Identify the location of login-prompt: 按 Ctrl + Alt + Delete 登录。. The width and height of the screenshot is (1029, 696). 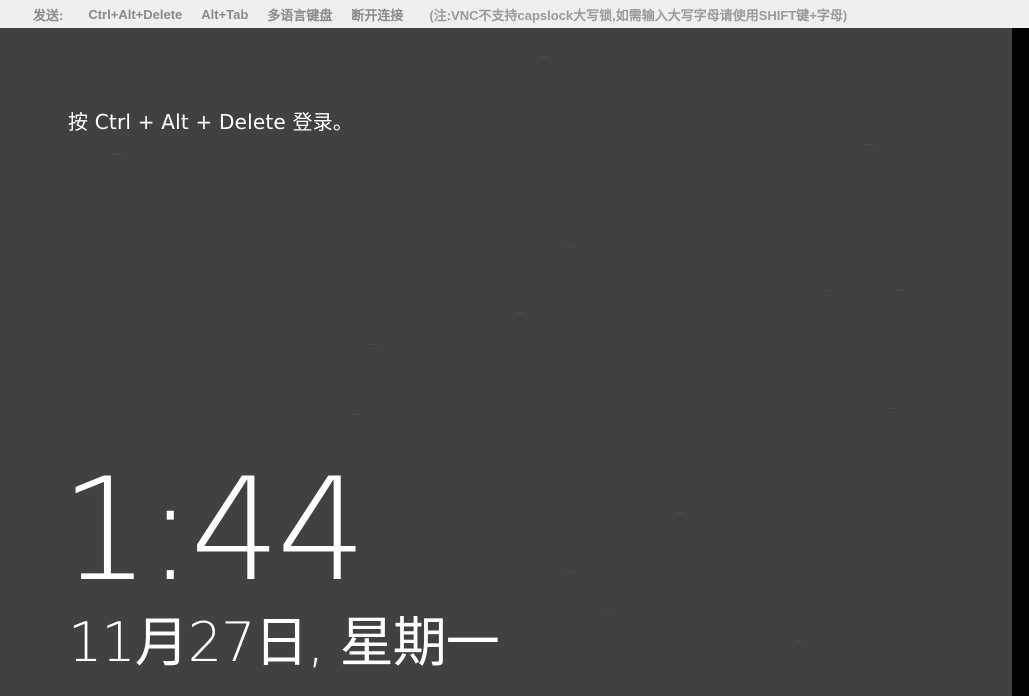
(211, 122).